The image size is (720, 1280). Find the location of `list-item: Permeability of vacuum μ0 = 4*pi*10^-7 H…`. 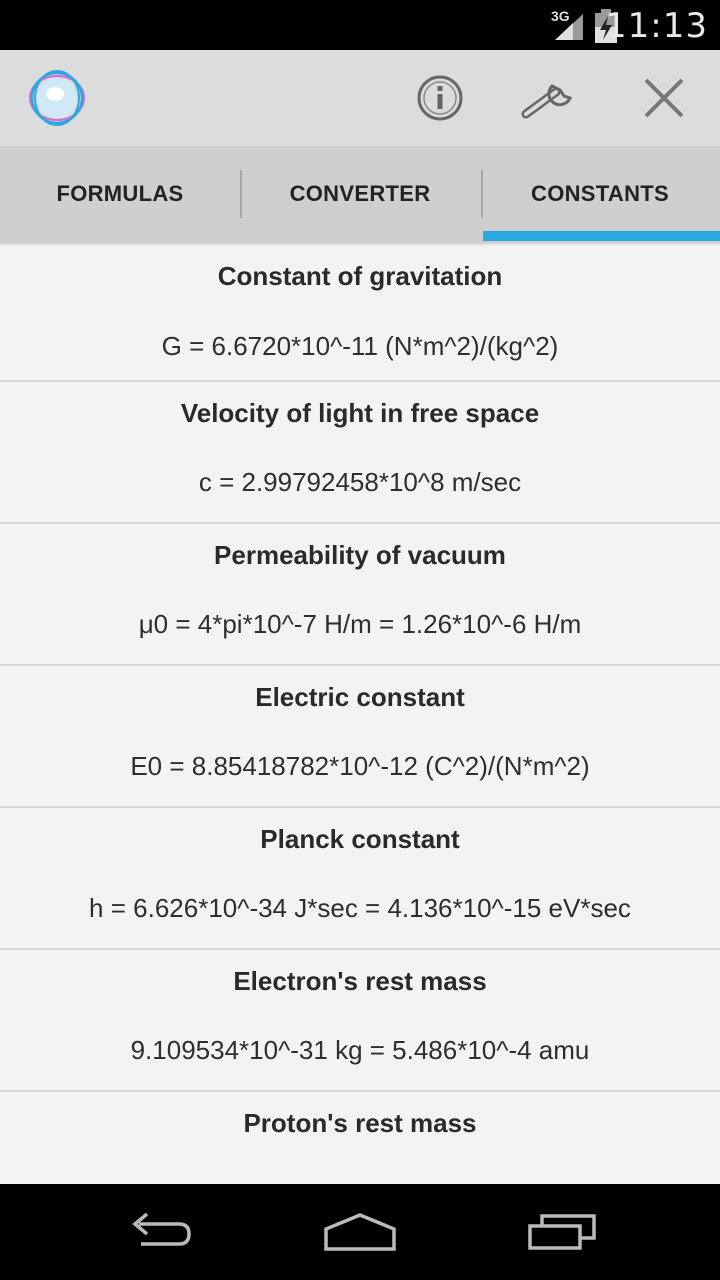

list-item: Permeability of vacuum μ0 = 4*pi*10^-7 H… is located at coordinates (360, 595).